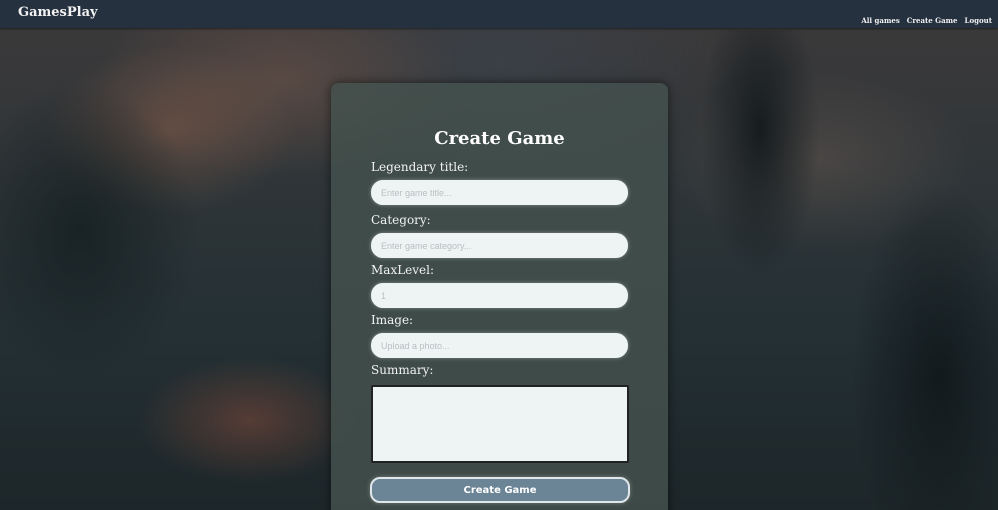  What do you see at coordinates (500, 490) in the screenshot?
I see `create-game-button: Create Game` at bounding box center [500, 490].